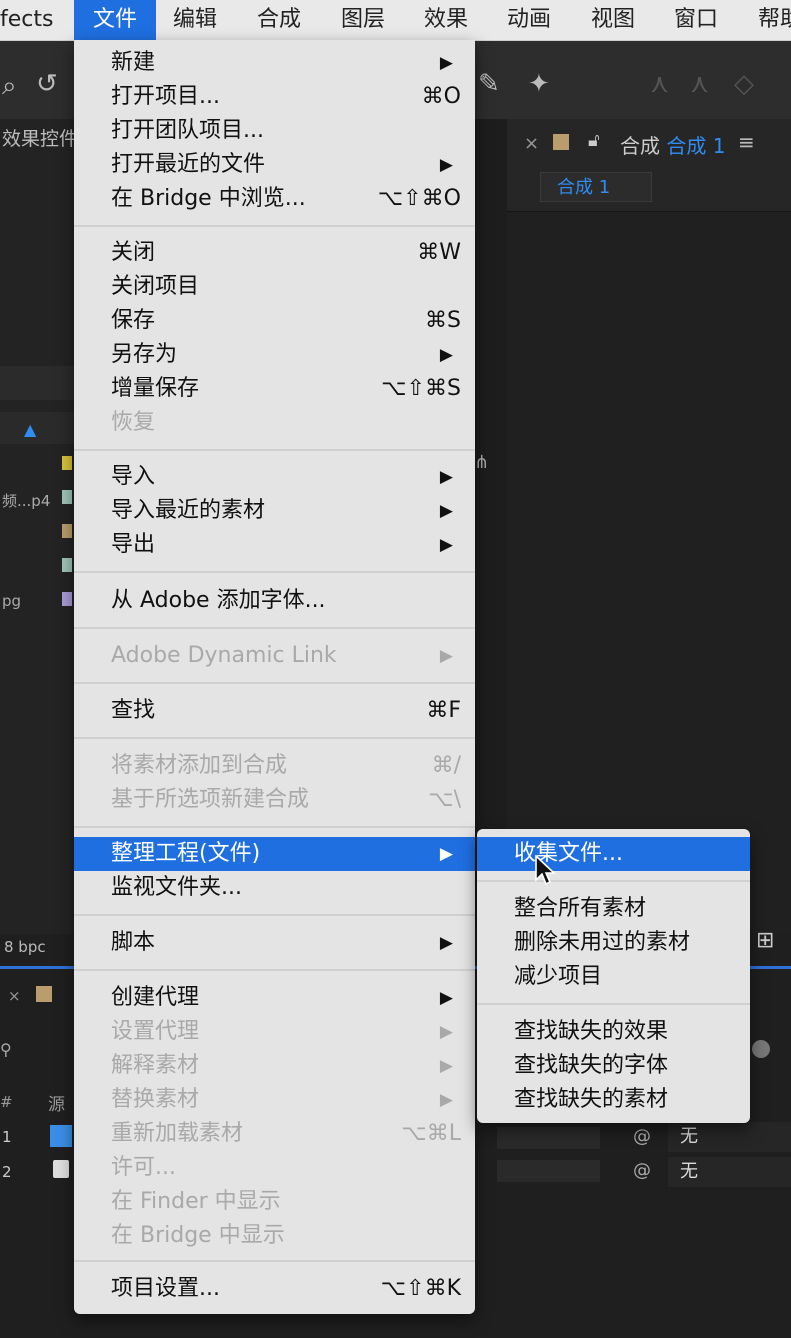  Describe the element at coordinates (443, 710) in the screenshot. I see `menu-item-shortcut: ⌘F` at that location.